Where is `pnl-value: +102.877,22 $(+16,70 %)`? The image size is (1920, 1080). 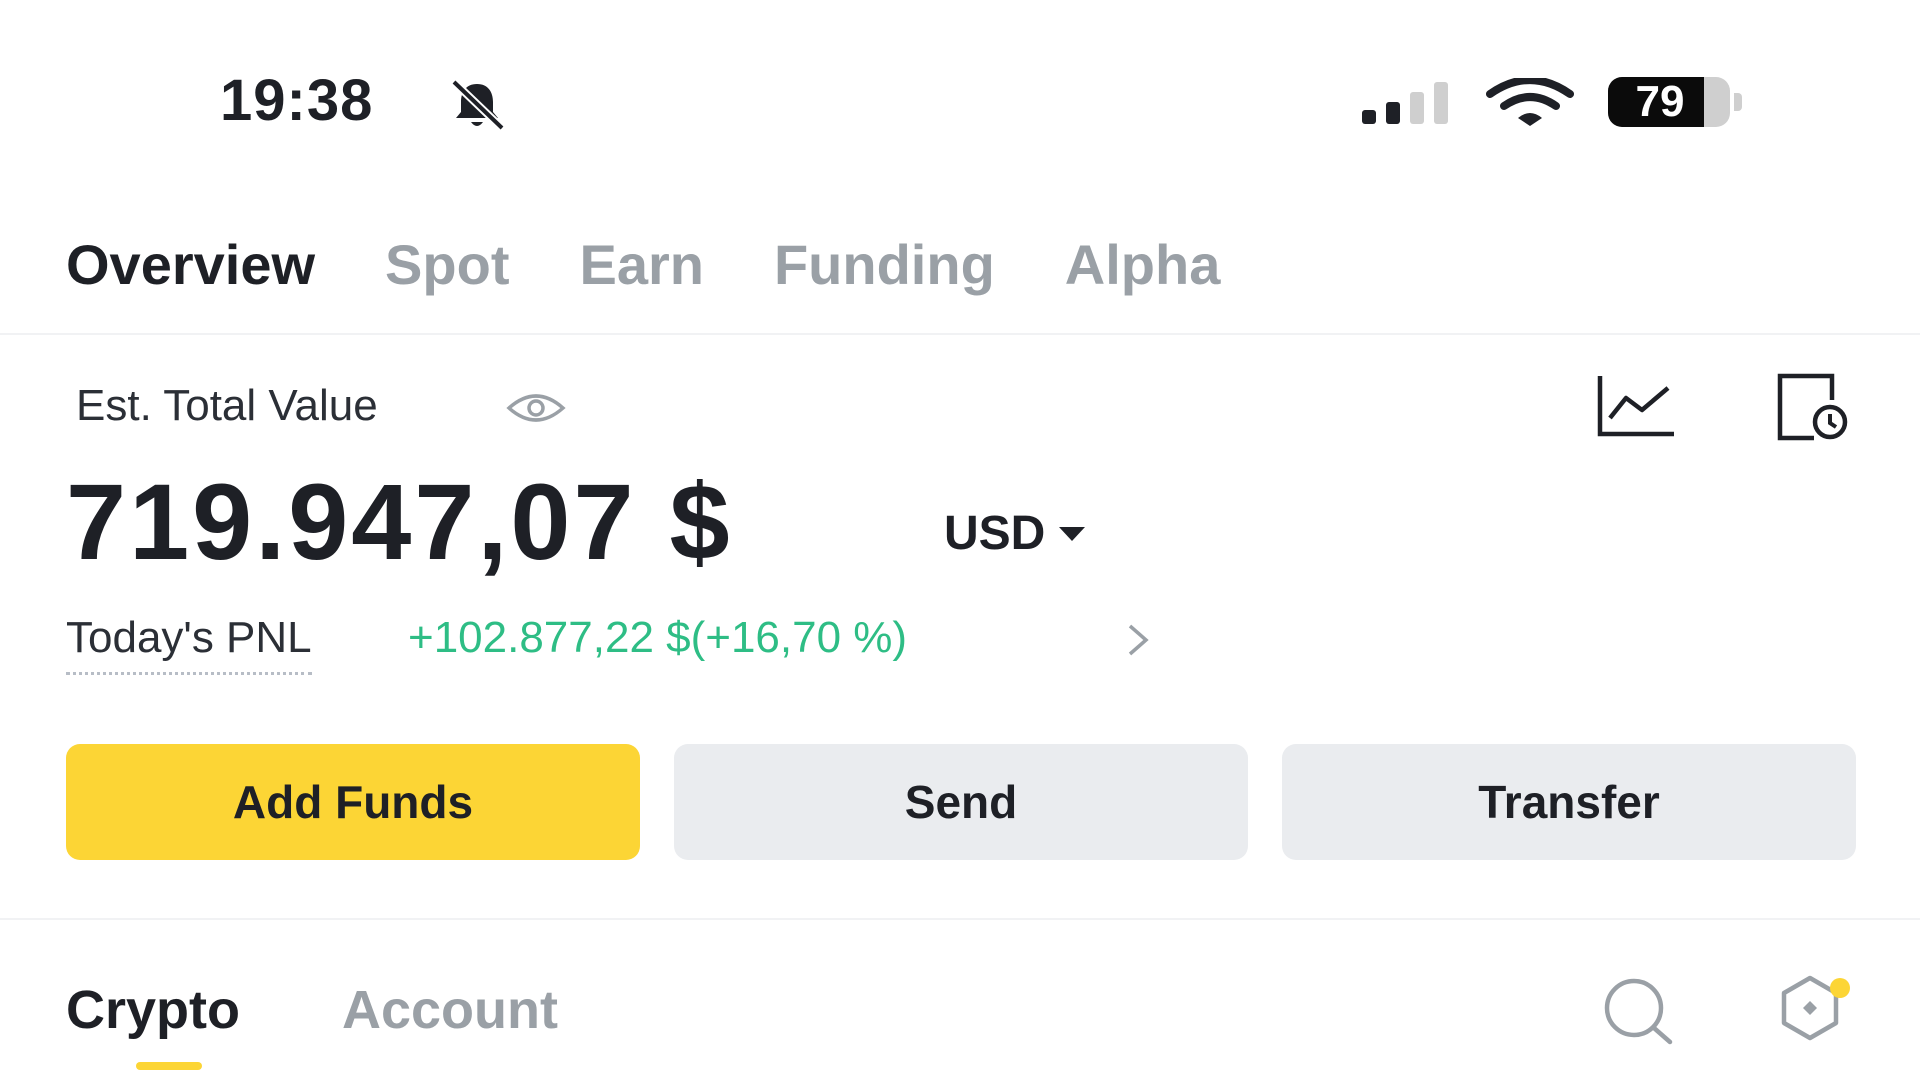 pnl-value: +102.877,22 $(+16,70 %) is located at coordinates (658, 637).